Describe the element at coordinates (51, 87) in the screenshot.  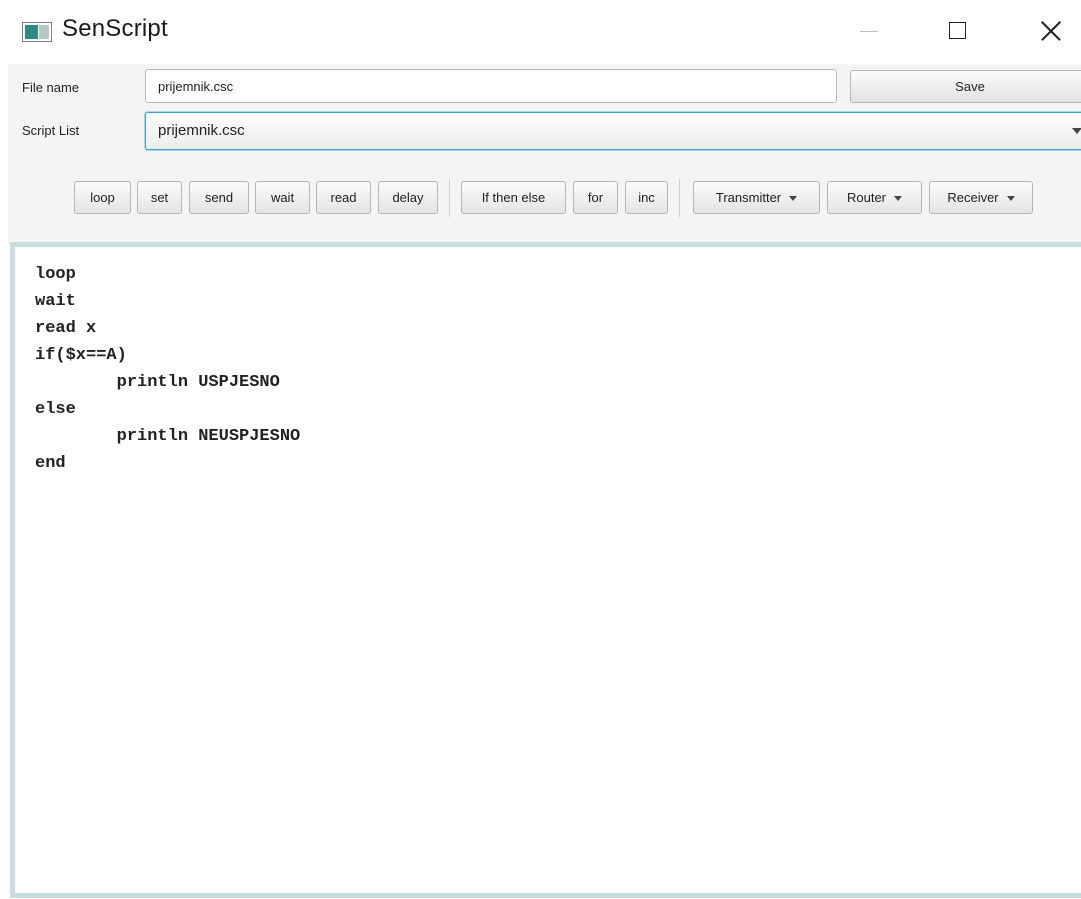
I see `file-name-label: File name` at that location.